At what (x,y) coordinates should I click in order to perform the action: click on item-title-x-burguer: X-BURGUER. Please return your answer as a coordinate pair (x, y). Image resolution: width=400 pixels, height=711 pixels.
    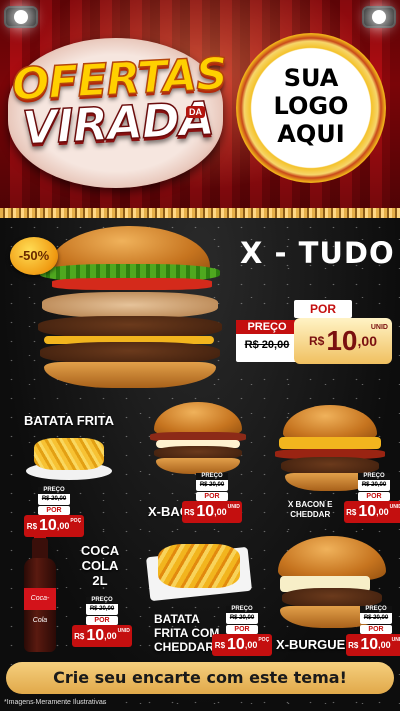
    Looking at the image, I should click on (315, 644).